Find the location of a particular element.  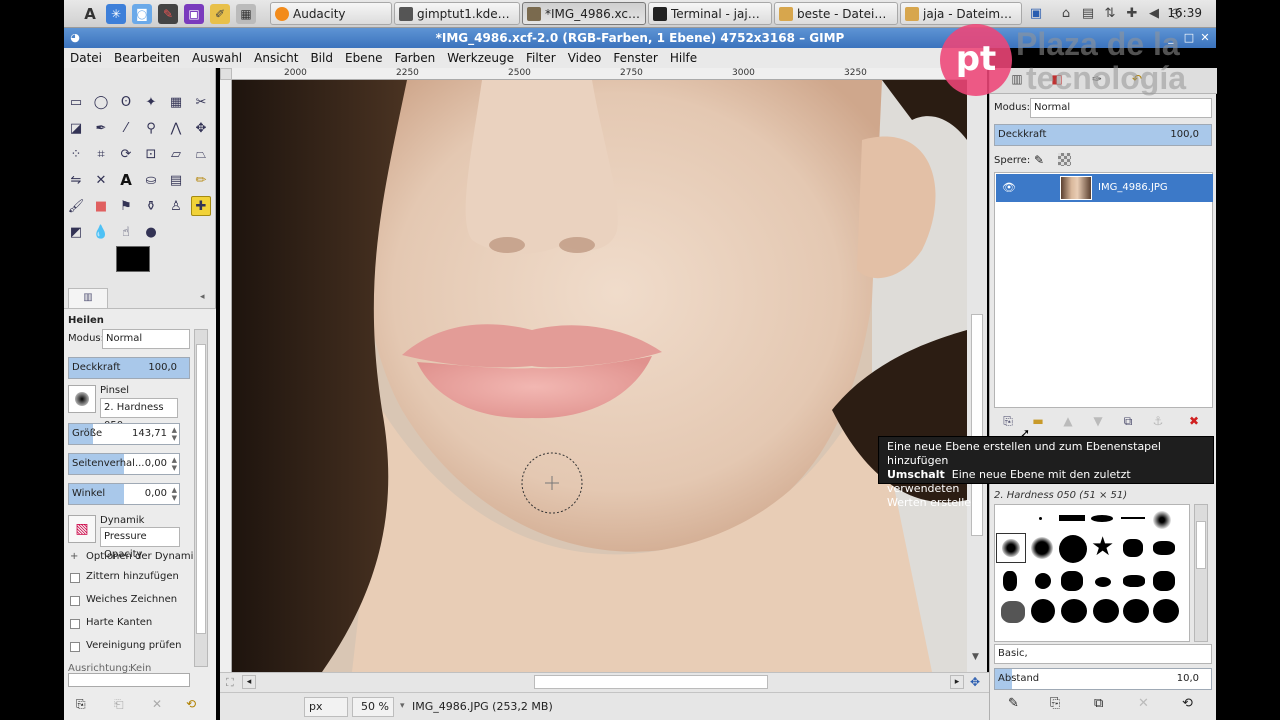

edit-brush-icon: ✎ is located at coordinates (1013, 703).